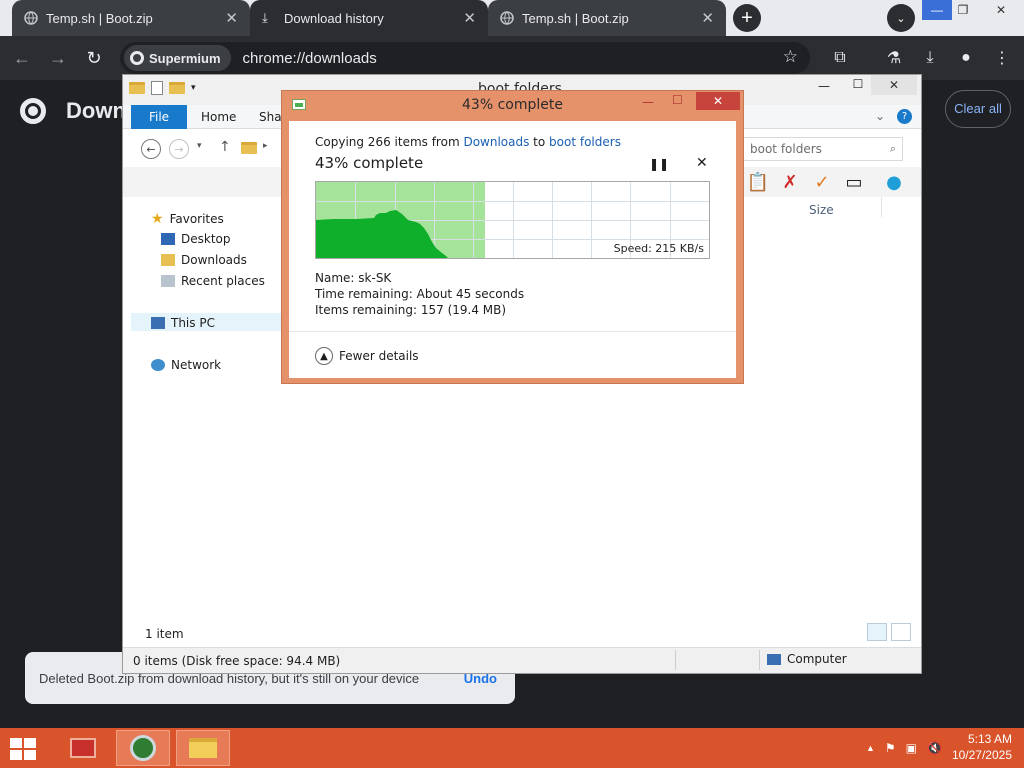 Image resolution: width=1024 pixels, height=768 pixels. What do you see at coordinates (22, 58) in the screenshot?
I see `back-icon: ←` at bounding box center [22, 58].